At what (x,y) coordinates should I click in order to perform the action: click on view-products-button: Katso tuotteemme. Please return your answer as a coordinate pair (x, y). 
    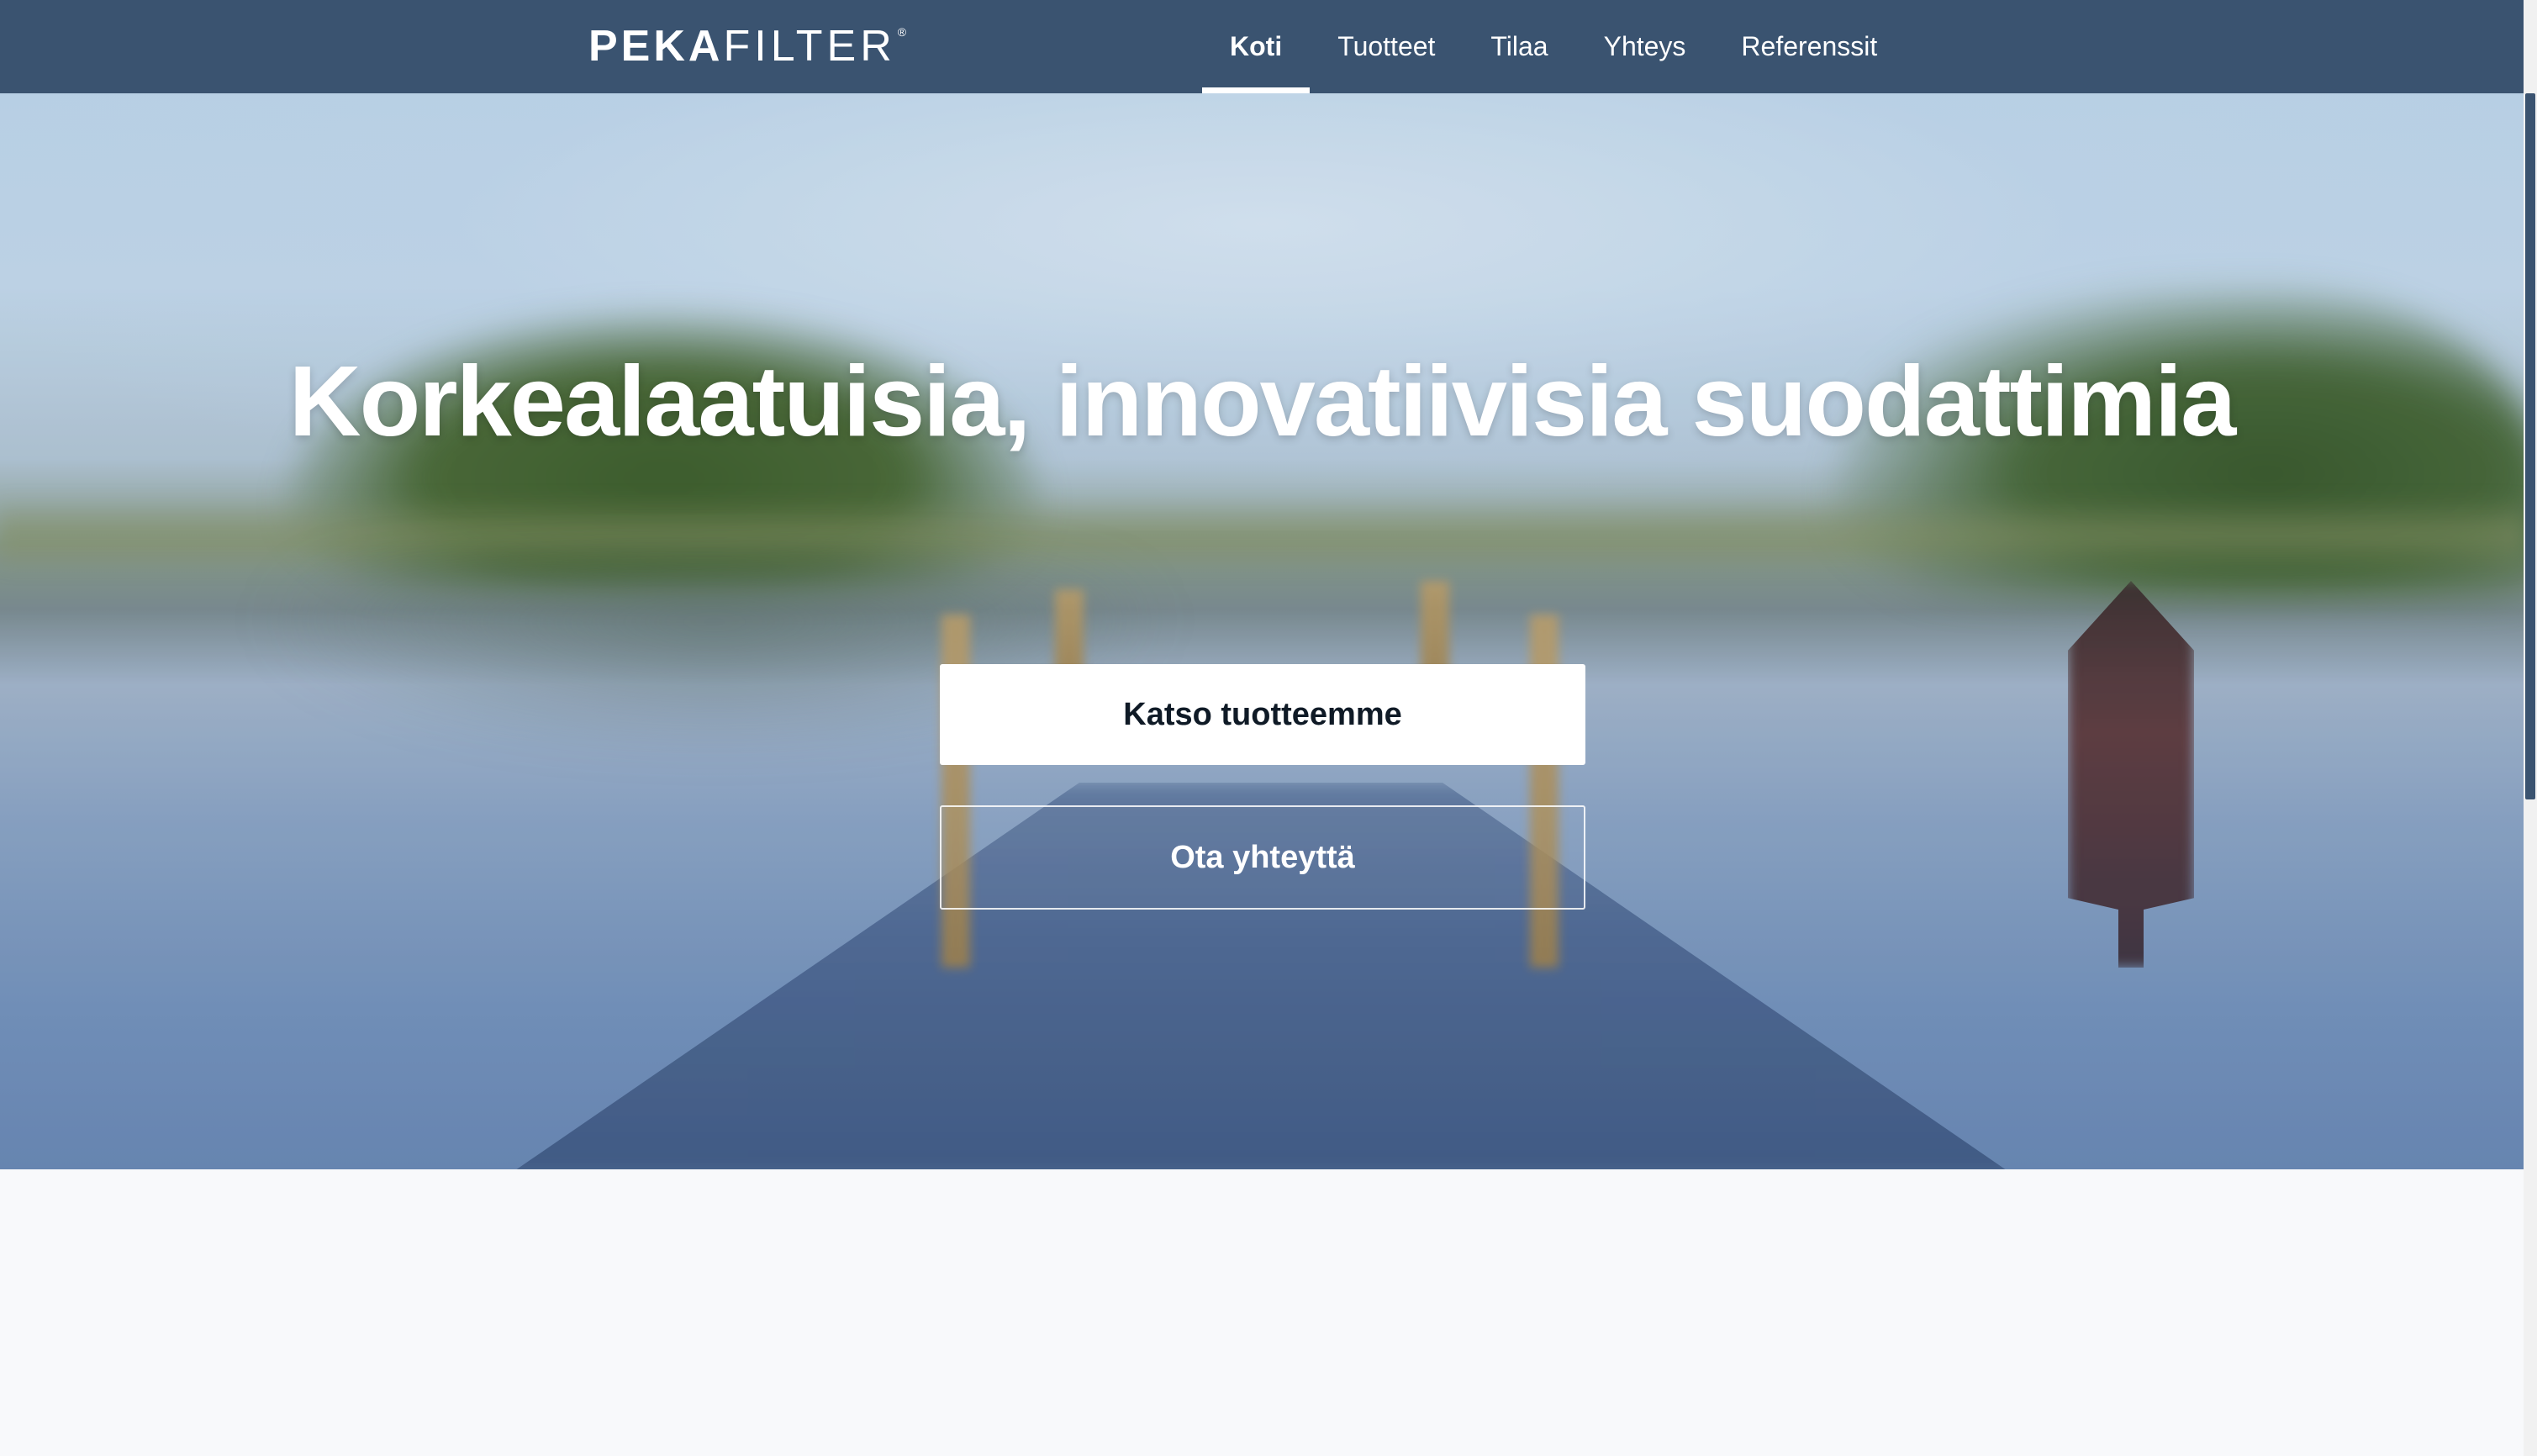
    Looking at the image, I should click on (1262, 714).